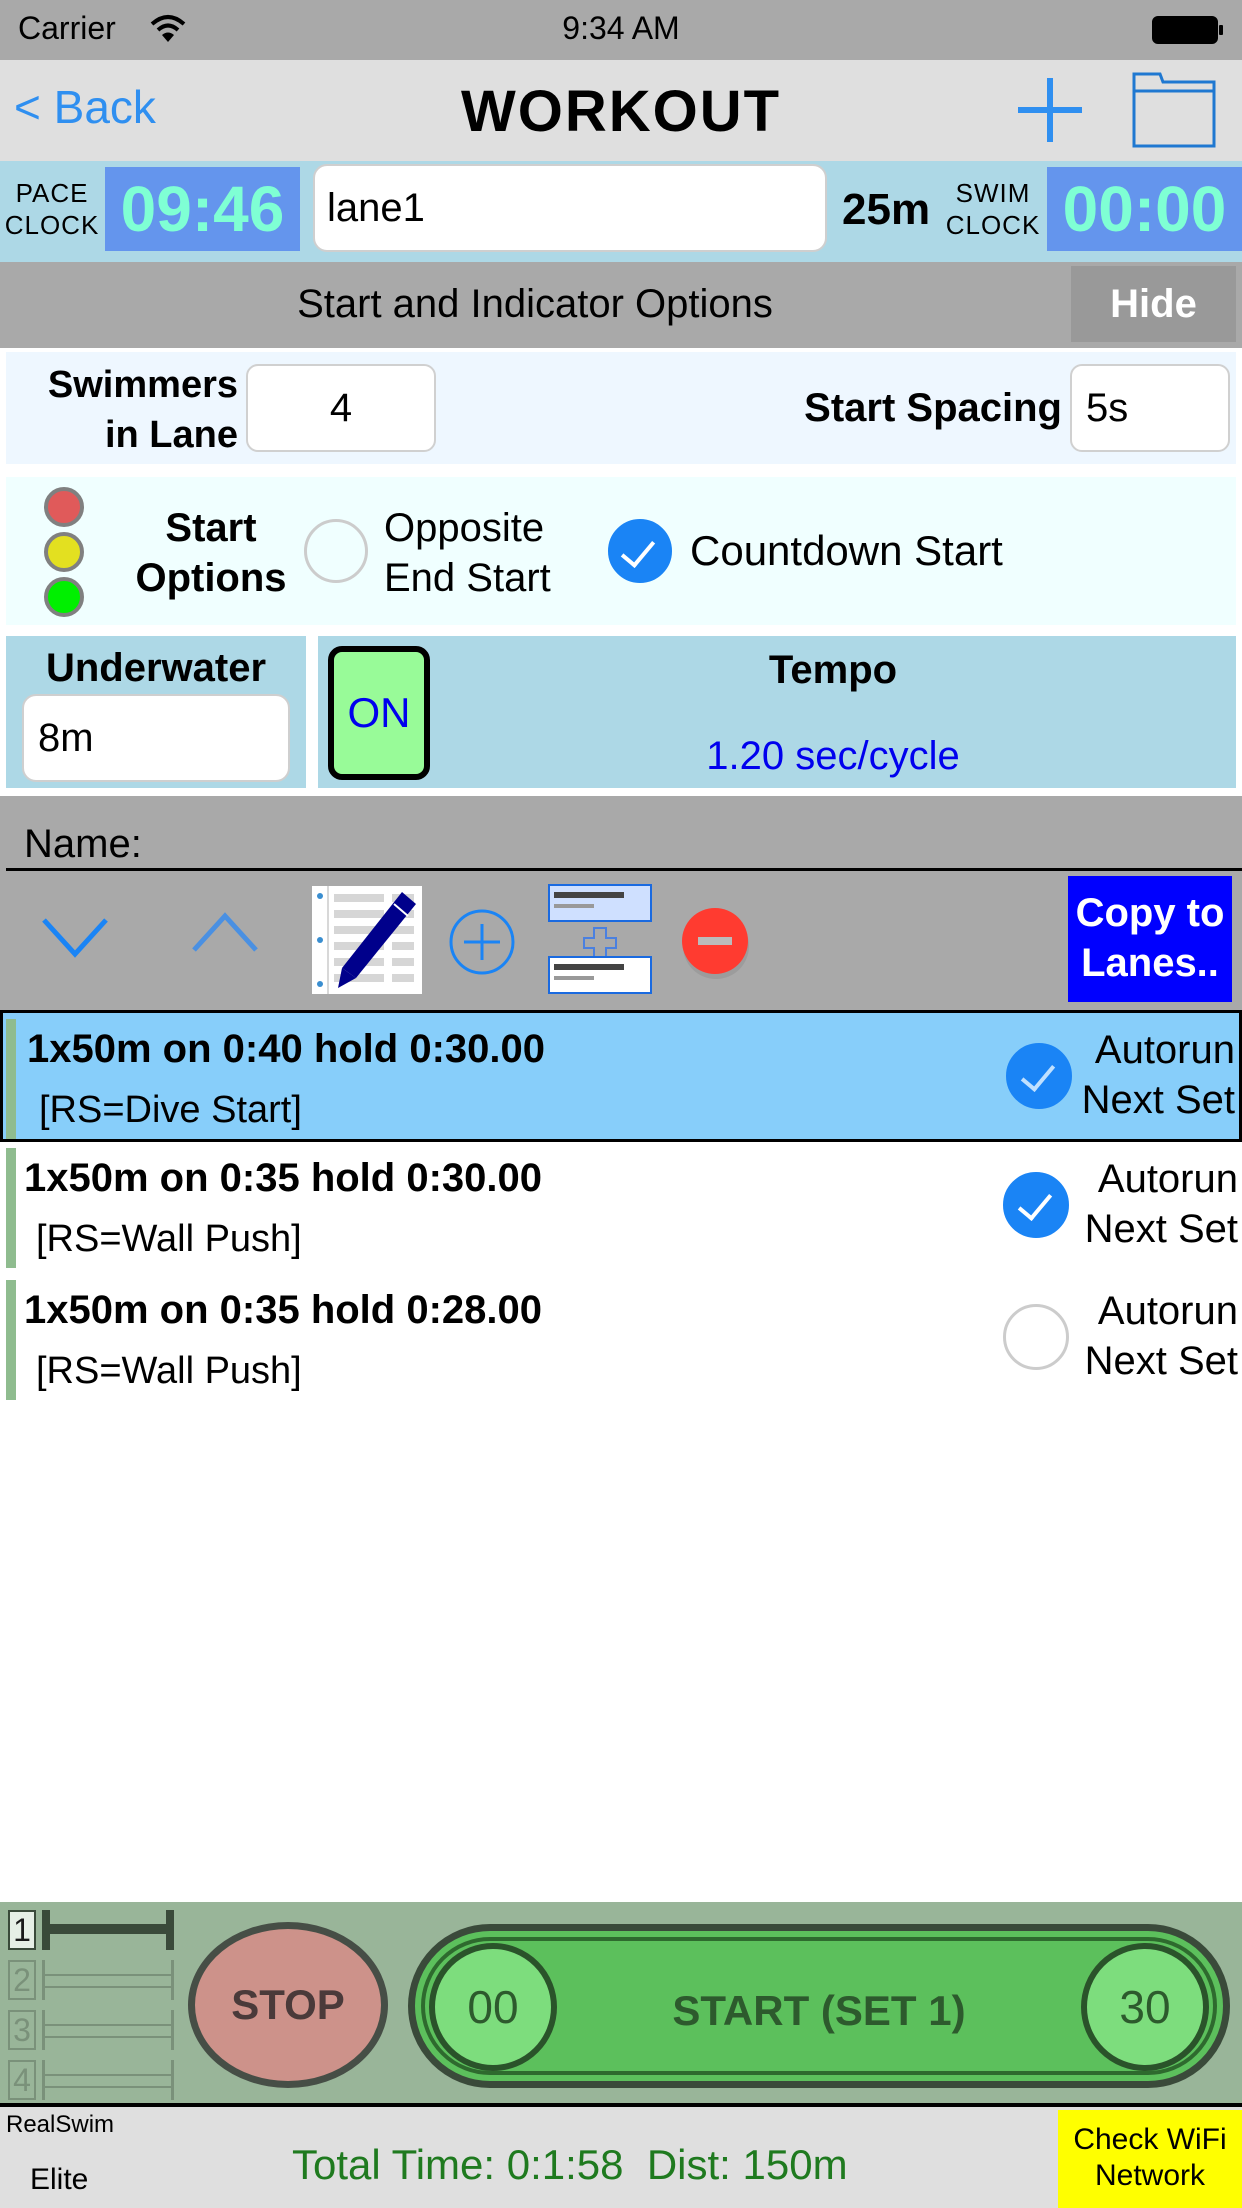  I want to click on lane-selector-1: 1, so click(91, 1930).